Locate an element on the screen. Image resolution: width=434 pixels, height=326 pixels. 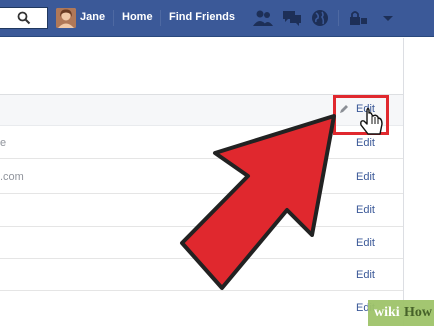
highlight-box is located at coordinates (361, 115).